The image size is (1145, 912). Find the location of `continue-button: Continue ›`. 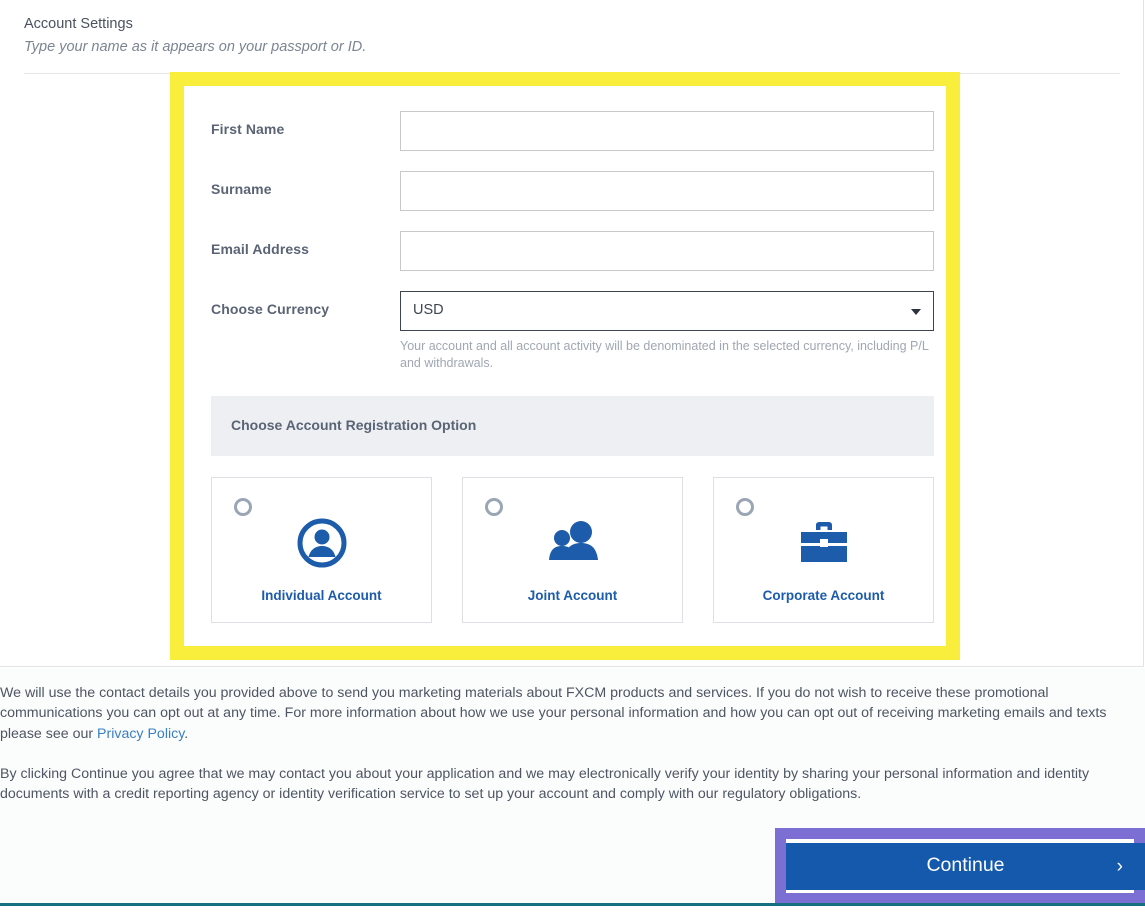

continue-button: Continue › is located at coordinates (965, 866).